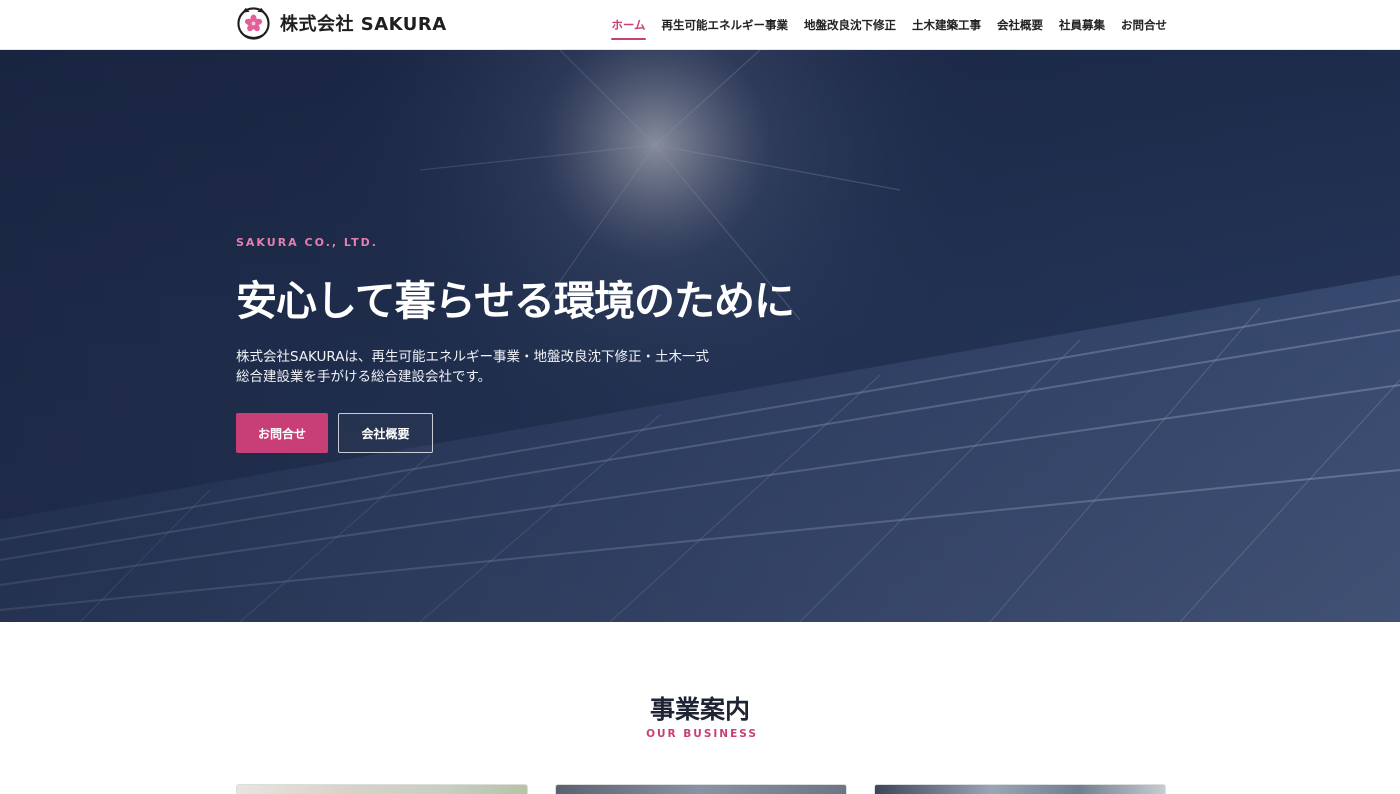  What do you see at coordinates (628, 28) in the screenshot?
I see `nav-home: ホーム` at bounding box center [628, 28].